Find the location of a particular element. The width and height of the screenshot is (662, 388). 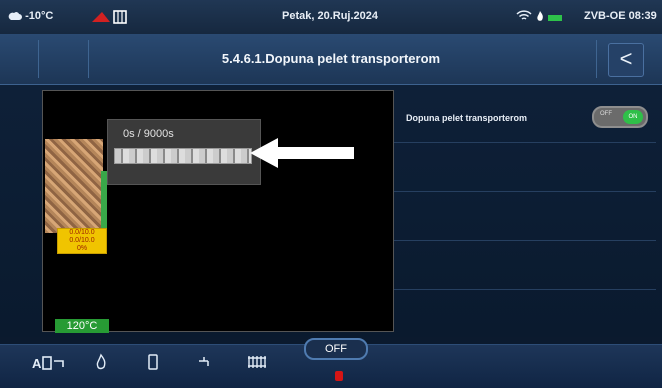

tap-icon is located at coordinates (205, 367).